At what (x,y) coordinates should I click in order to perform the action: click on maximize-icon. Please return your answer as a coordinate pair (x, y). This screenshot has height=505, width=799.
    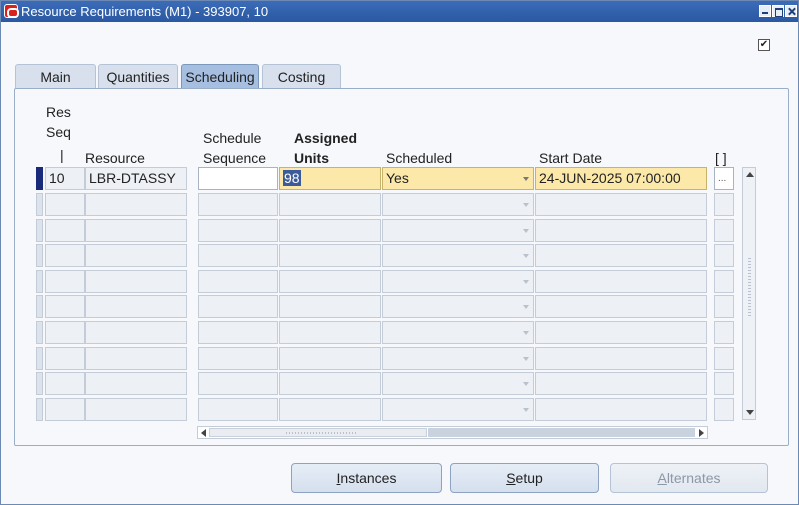
    Looking at the image, I should click on (778, 11).